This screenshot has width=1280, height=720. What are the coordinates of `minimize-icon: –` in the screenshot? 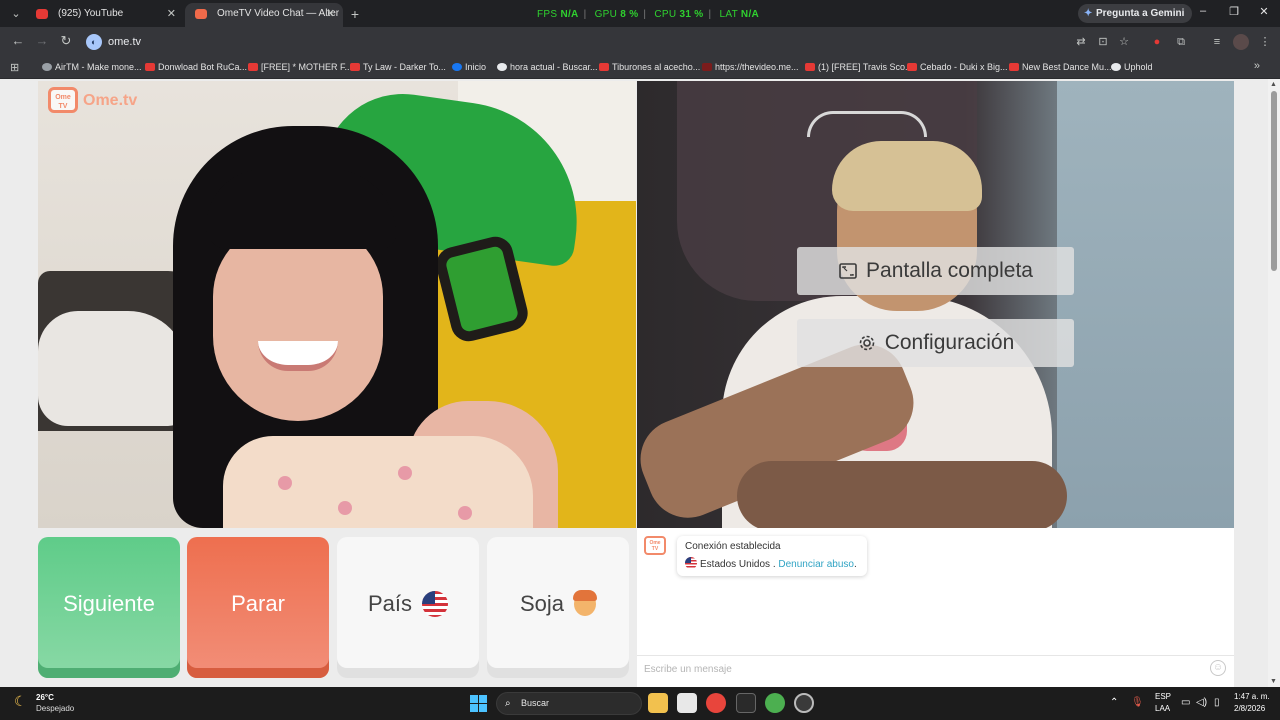 It's located at (1203, 11).